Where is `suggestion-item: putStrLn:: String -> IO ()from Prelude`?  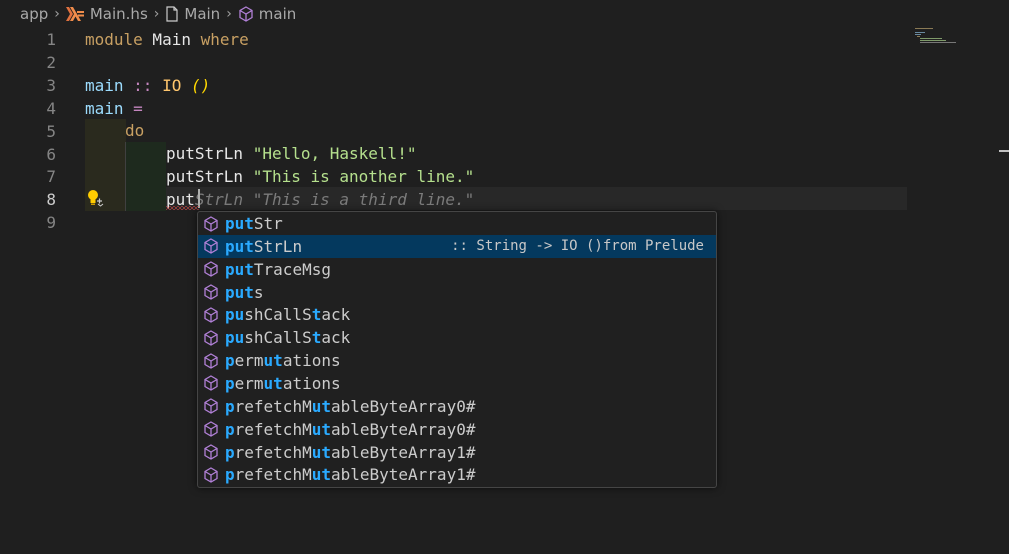
suggestion-item: putStrLn:: String -> IO ()from Prelude is located at coordinates (457, 246).